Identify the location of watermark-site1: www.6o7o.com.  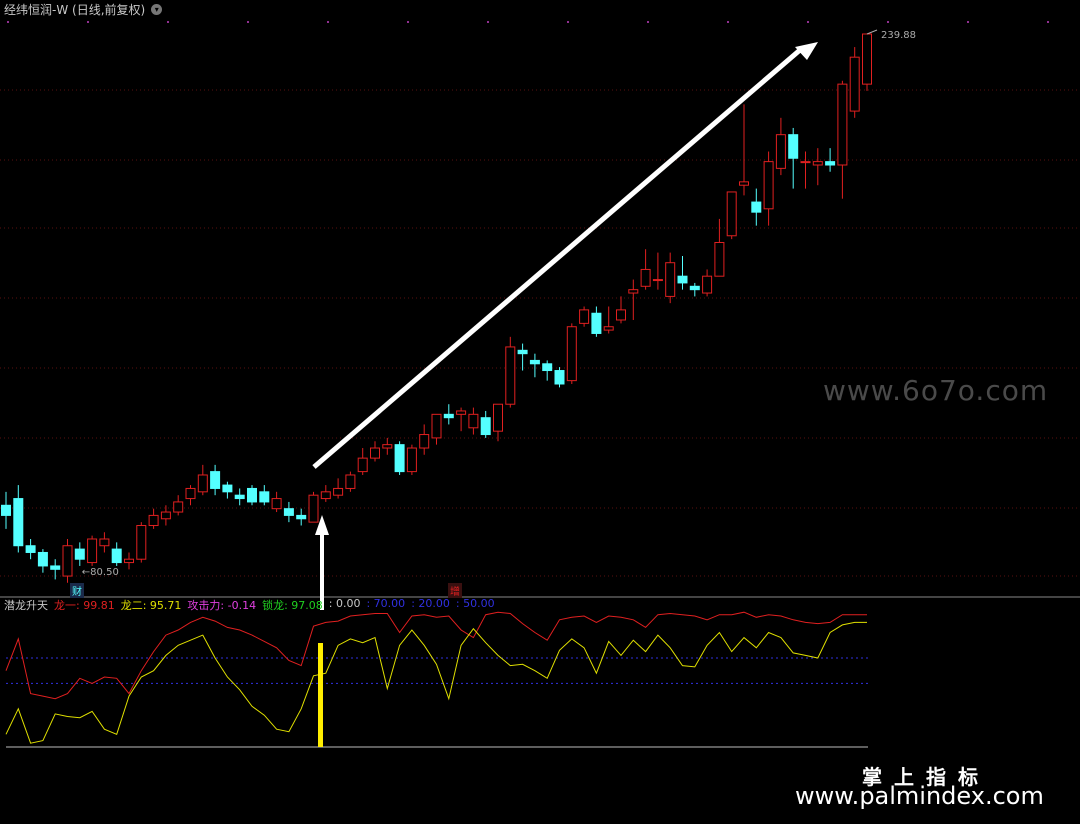
(936, 390).